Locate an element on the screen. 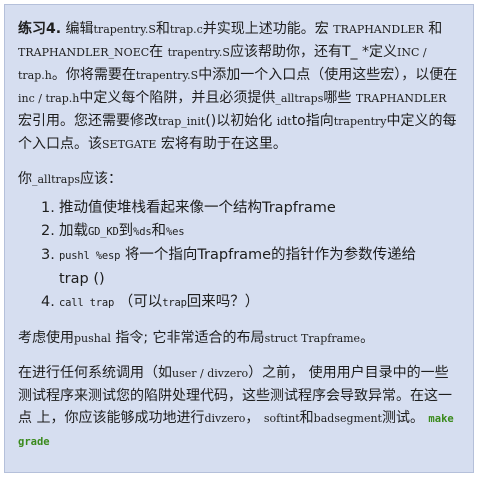 This screenshot has height=479, width=480. text: 在 is located at coordinates (158, 52).